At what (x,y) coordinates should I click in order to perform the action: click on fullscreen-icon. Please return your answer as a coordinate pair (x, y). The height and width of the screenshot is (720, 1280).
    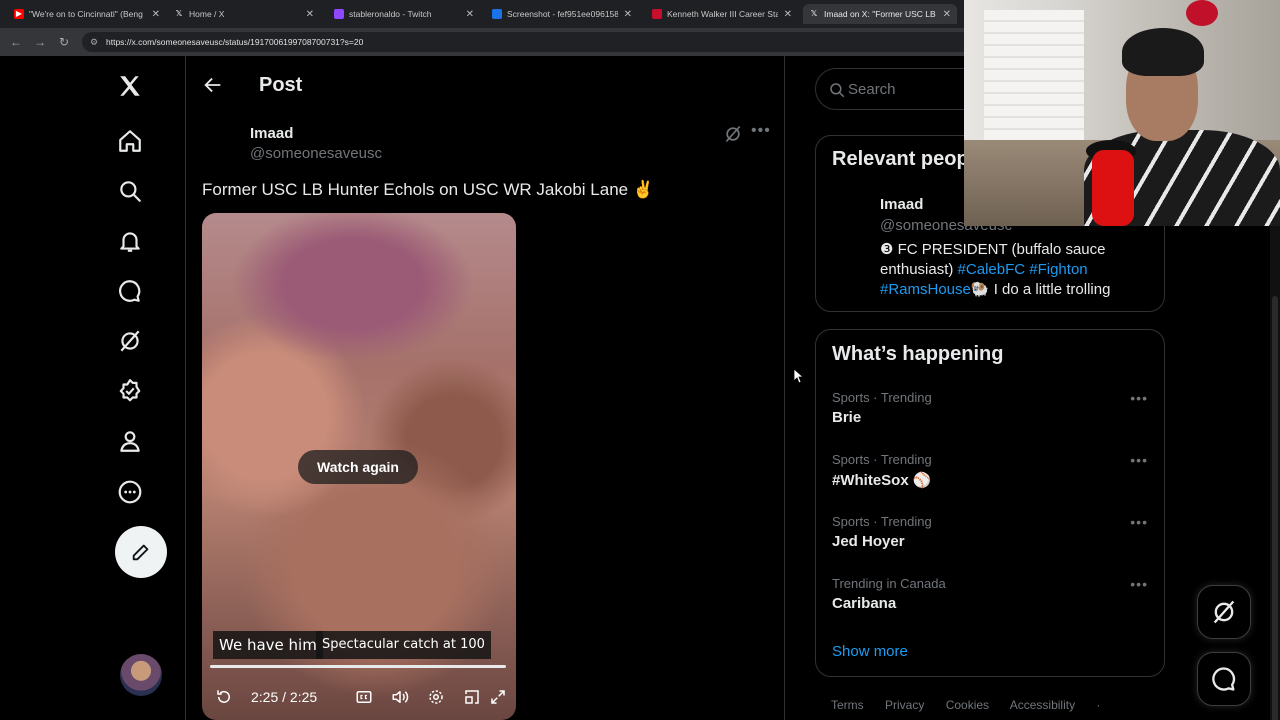
    Looking at the image, I should click on (498, 697).